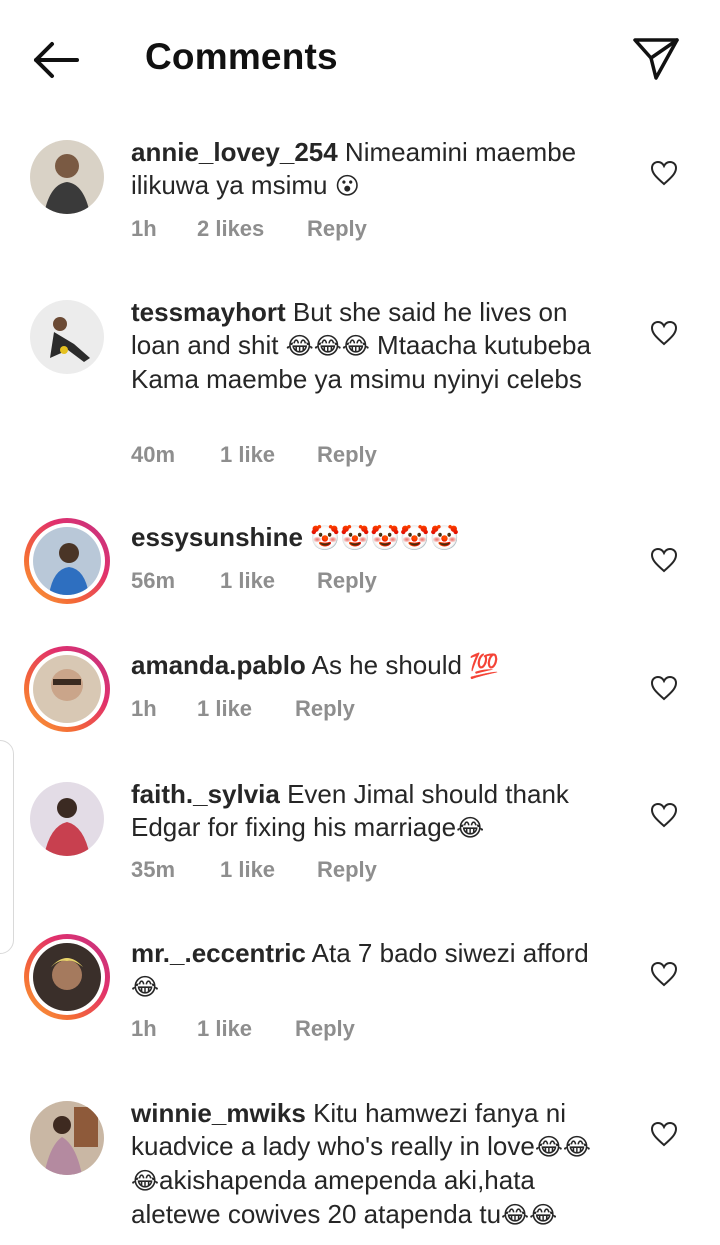 The image size is (720, 1245). I want to click on arrow-left-icon, so click(56, 60).